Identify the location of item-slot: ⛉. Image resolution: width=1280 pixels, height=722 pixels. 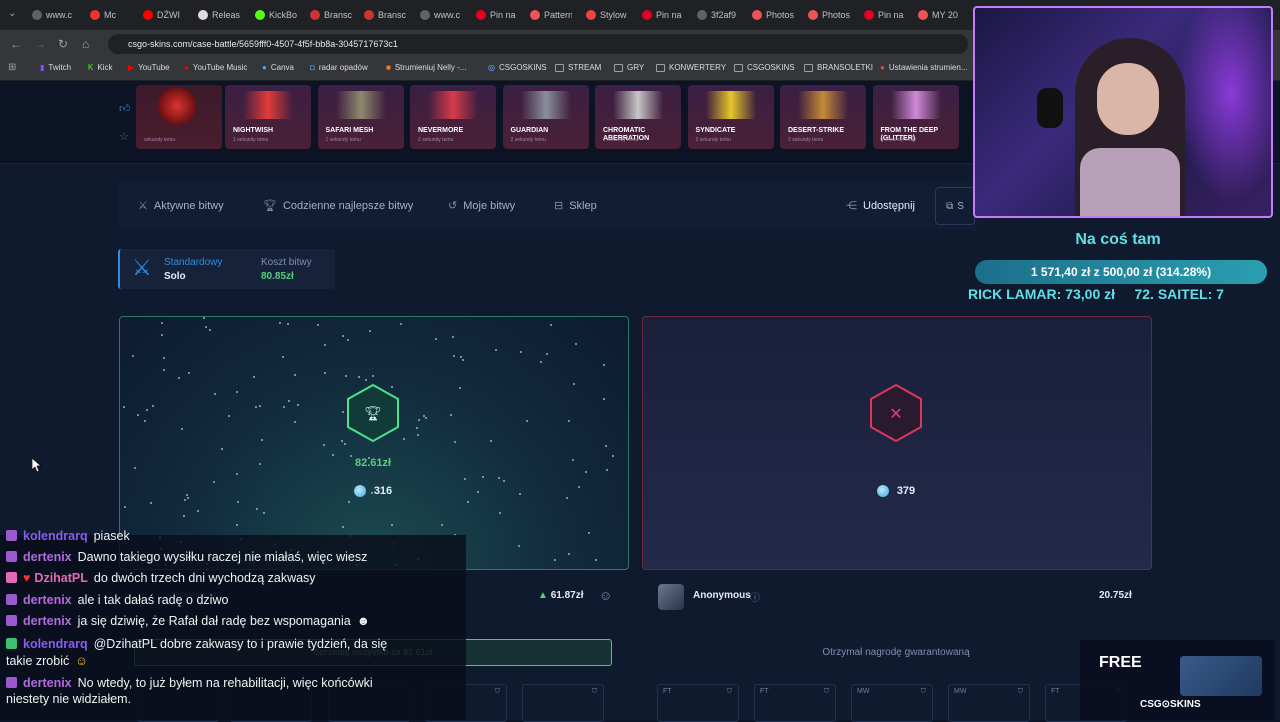
(563, 703).